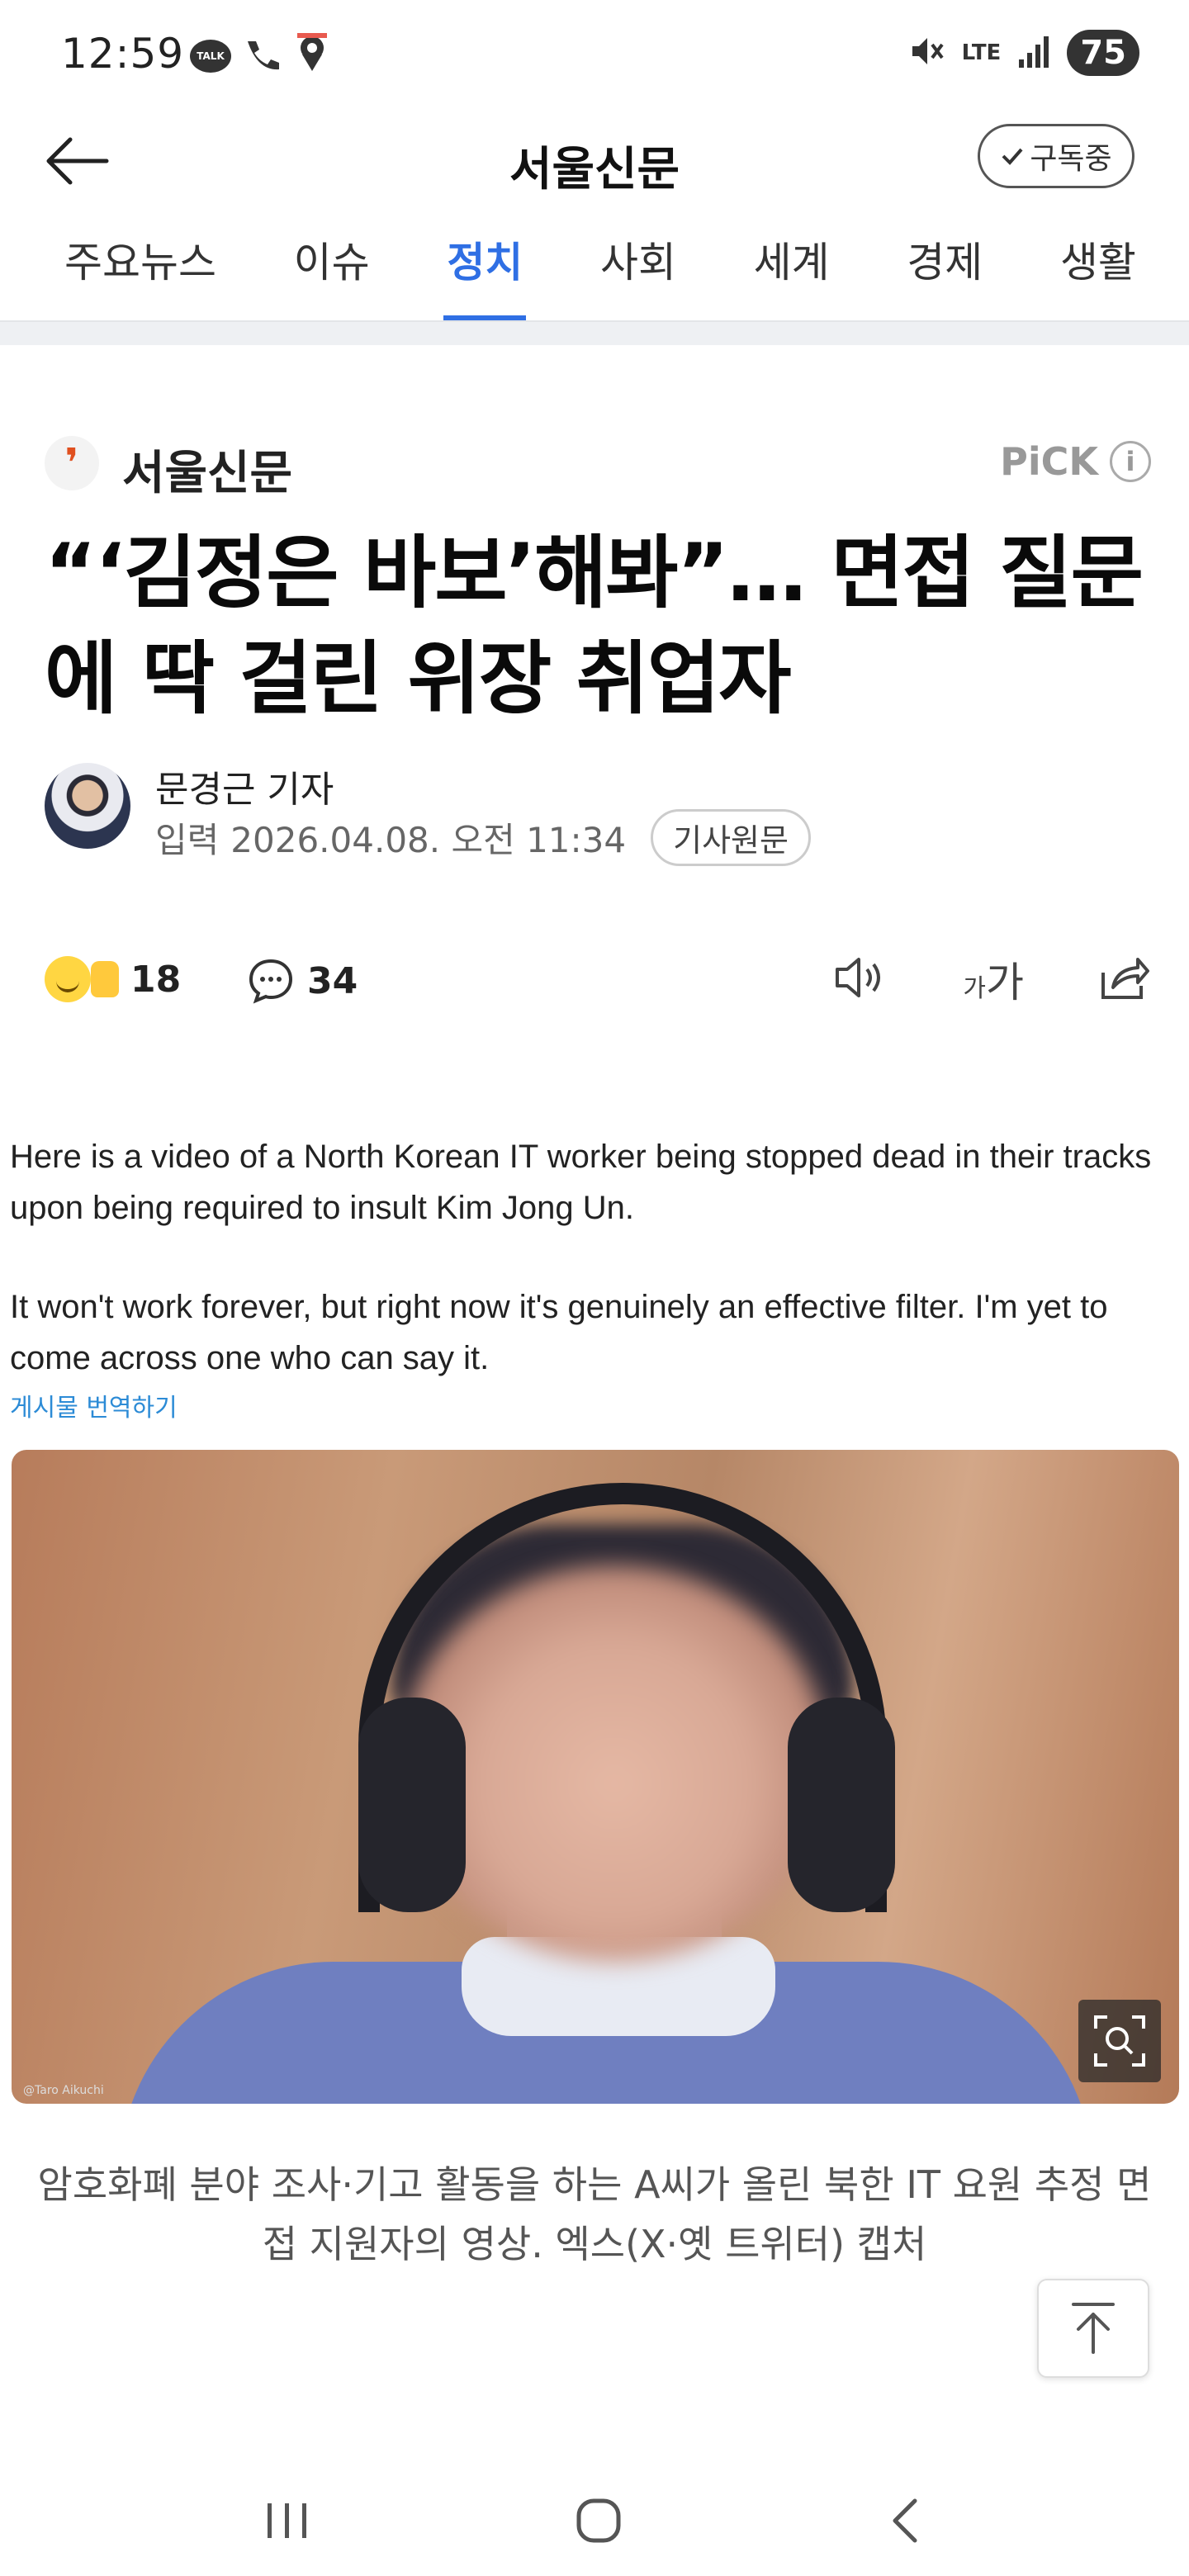 The height and width of the screenshot is (2576, 1189). Describe the element at coordinates (1103, 53) in the screenshot. I see `battery-indicator: 75` at that location.